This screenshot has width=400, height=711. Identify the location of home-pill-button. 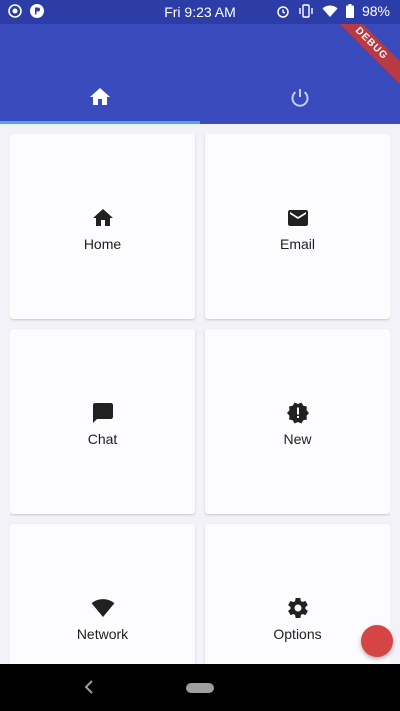
(200, 688).